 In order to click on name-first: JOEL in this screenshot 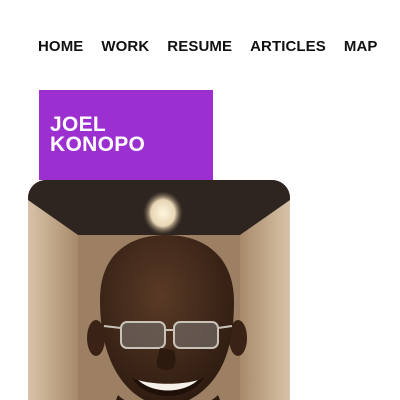, I will do `click(78, 124)`.